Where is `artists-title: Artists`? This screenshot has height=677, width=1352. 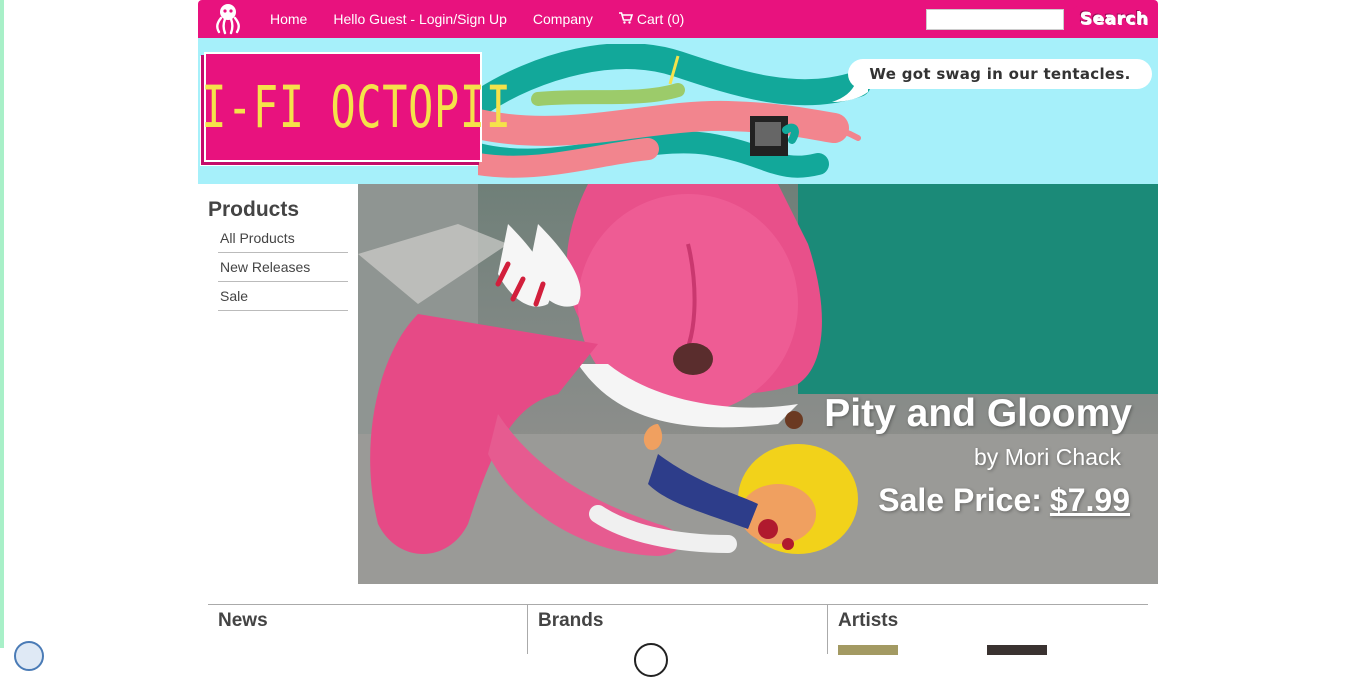
artists-title: Artists is located at coordinates (868, 620).